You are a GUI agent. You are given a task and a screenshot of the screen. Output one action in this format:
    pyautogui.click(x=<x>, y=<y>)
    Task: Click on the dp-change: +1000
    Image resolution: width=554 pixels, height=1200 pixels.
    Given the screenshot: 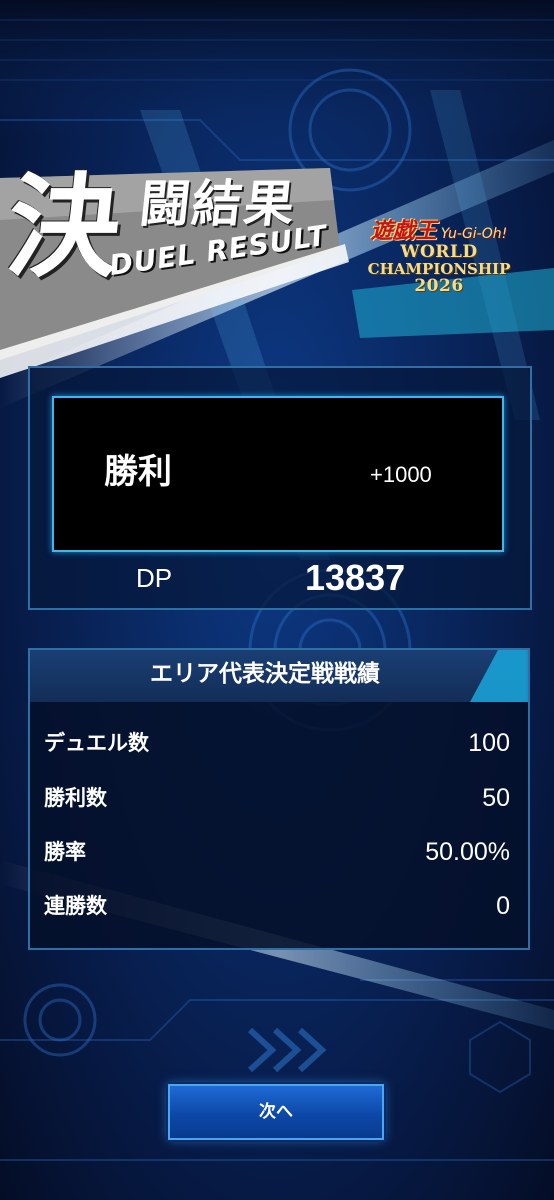 What is the action you would take?
    pyautogui.click(x=401, y=474)
    